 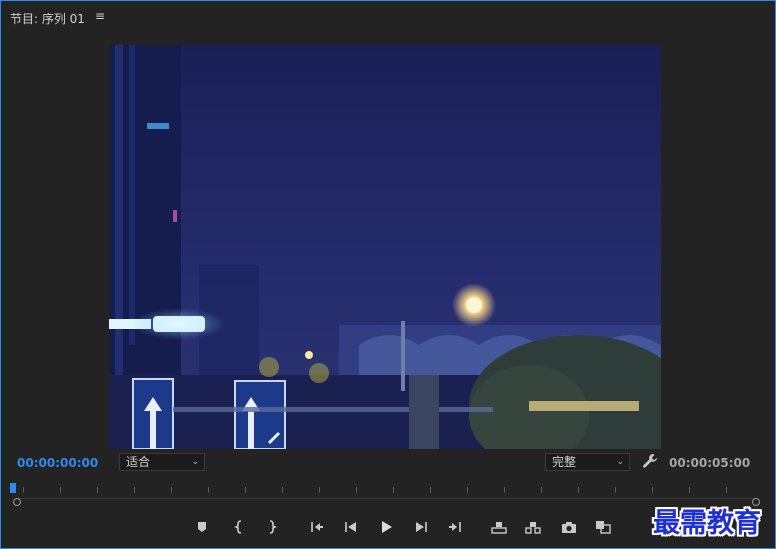 I want to click on hamburger-menu-icon: ≡, so click(x=100, y=16).